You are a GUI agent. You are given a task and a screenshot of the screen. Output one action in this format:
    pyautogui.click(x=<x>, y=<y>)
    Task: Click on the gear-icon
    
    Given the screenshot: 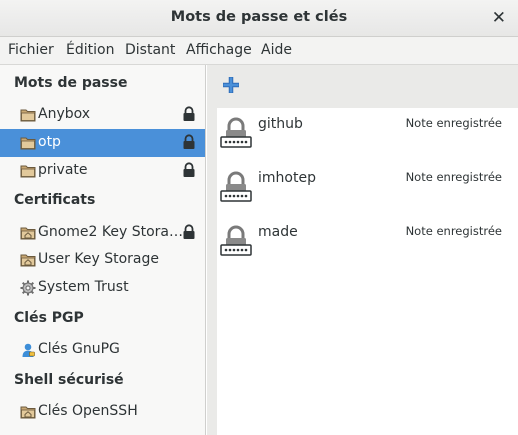 What is the action you would take?
    pyautogui.click(x=28, y=288)
    